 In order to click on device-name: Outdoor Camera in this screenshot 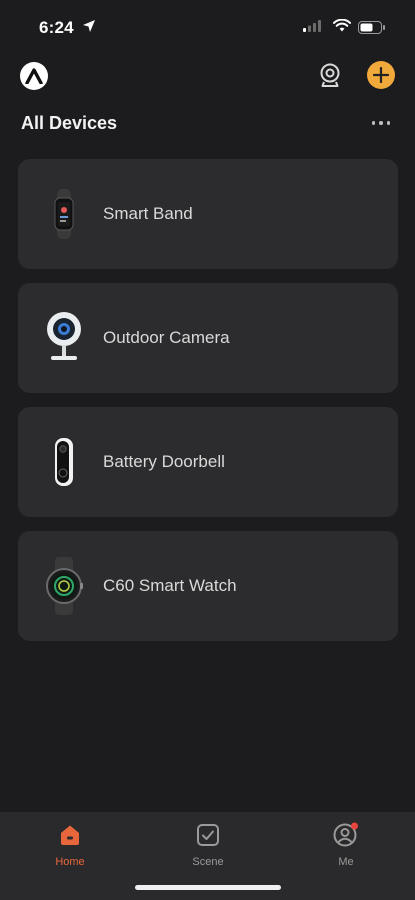, I will do `click(166, 337)`.